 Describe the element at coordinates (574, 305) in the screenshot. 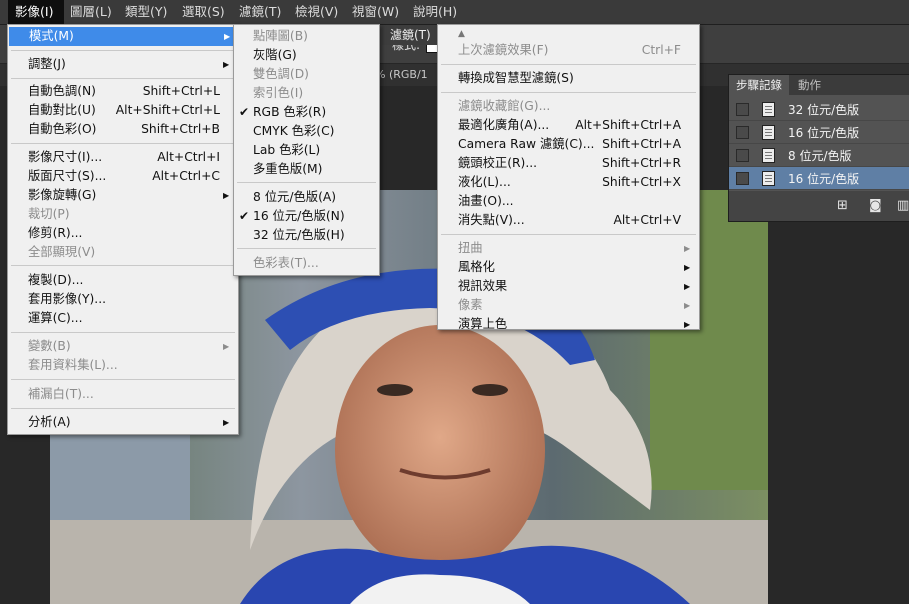

I see `menu-item-pixelate: 像素 ▶` at that location.